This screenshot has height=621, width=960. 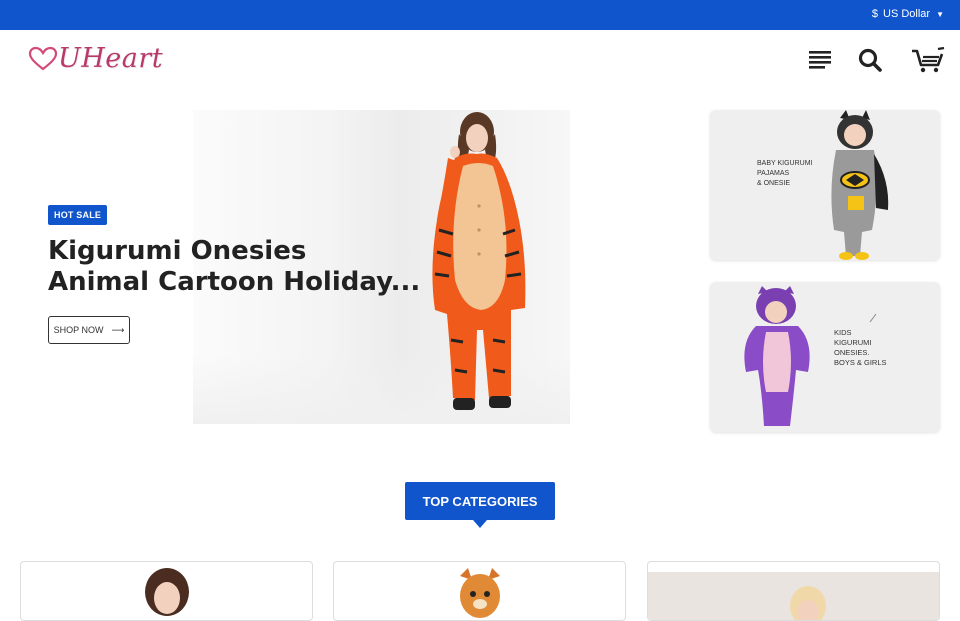 I want to click on kids-purple-onesie-image, so click(x=810, y=356).